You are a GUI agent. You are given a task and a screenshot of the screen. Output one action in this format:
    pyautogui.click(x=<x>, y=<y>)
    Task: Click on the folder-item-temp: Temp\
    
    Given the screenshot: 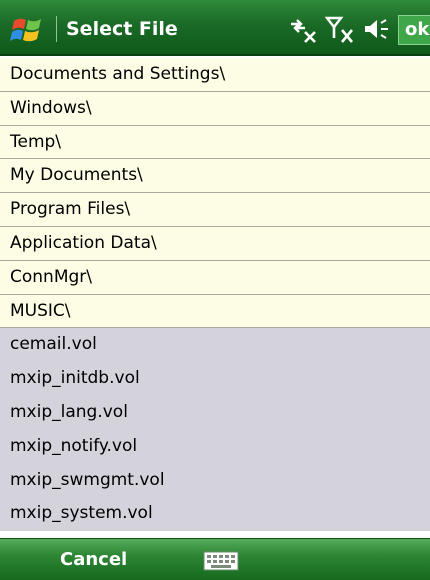 What is the action you would take?
    pyautogui.click(x=215, y=142)
    